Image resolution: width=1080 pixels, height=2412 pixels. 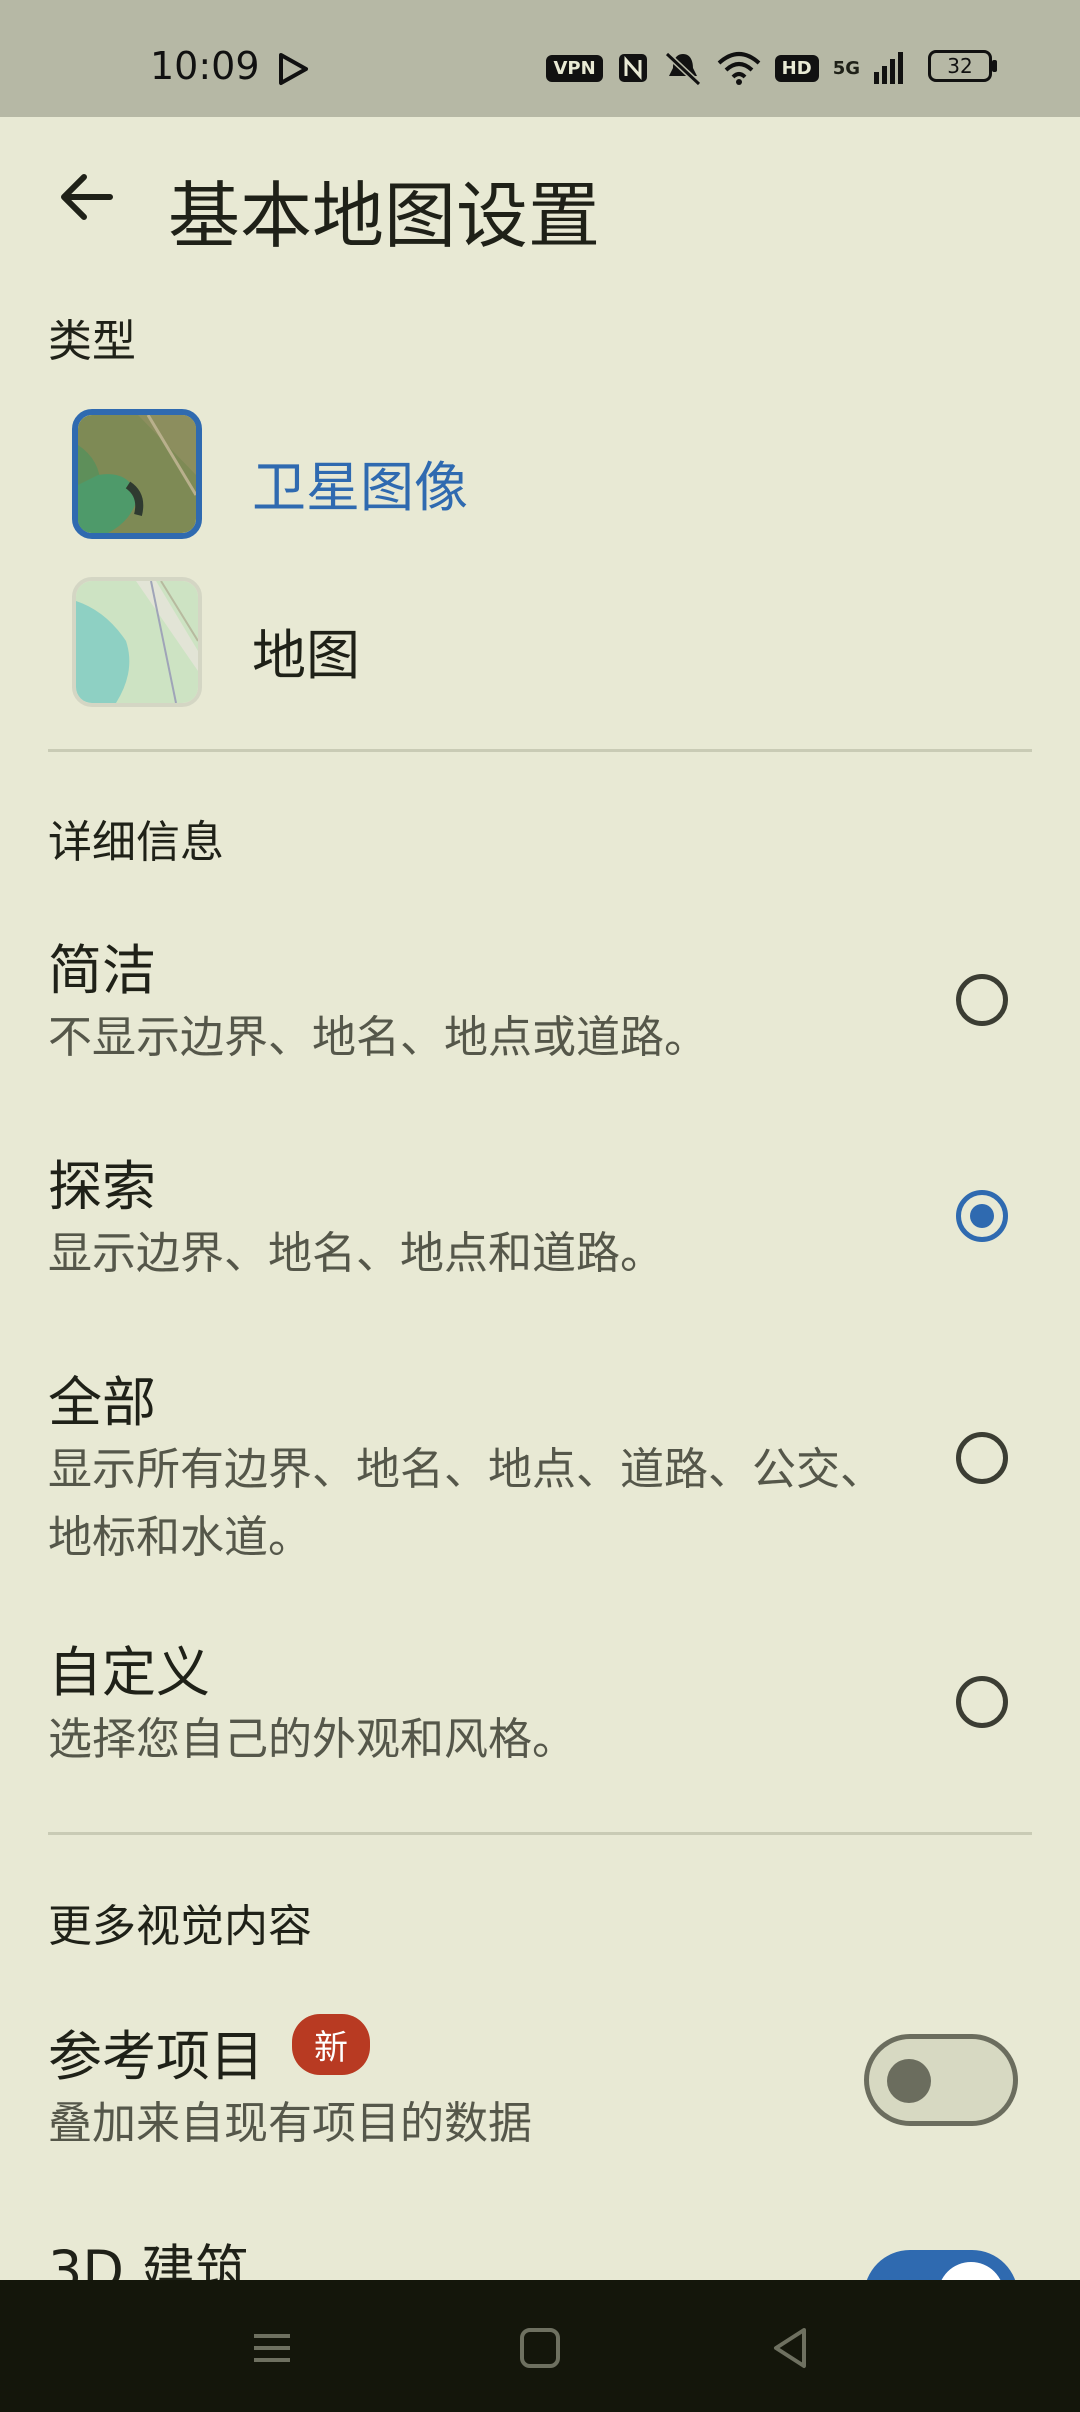 I want to click on type-option-map: 地图, so click(x=540, y=652).